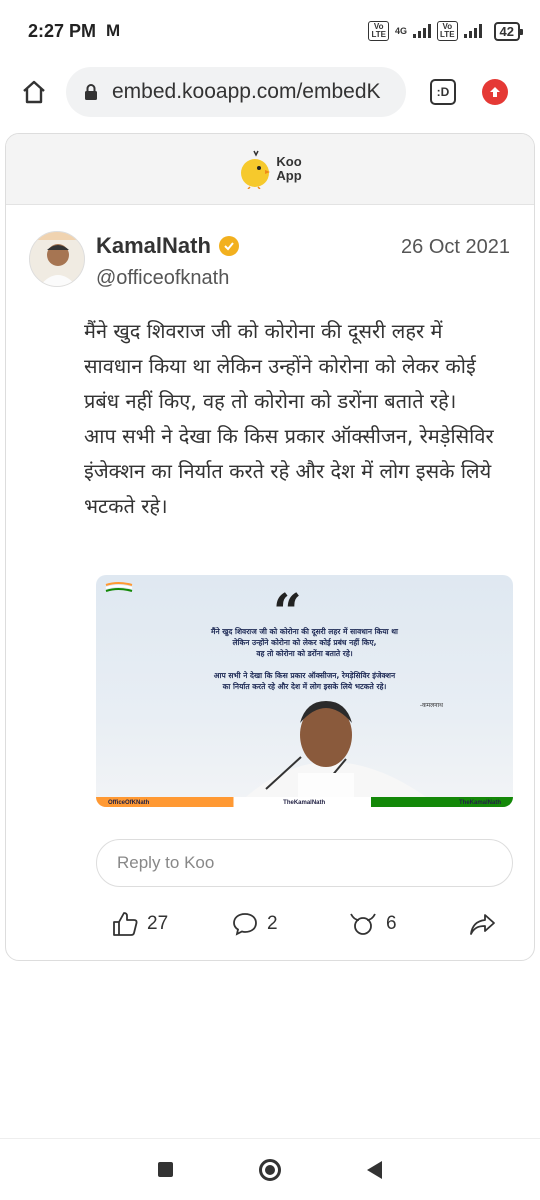  Describe the element at coordinates (246, 91) in the screenshot. I see `url-text: embed.kooapp.com/embedK` at that location.